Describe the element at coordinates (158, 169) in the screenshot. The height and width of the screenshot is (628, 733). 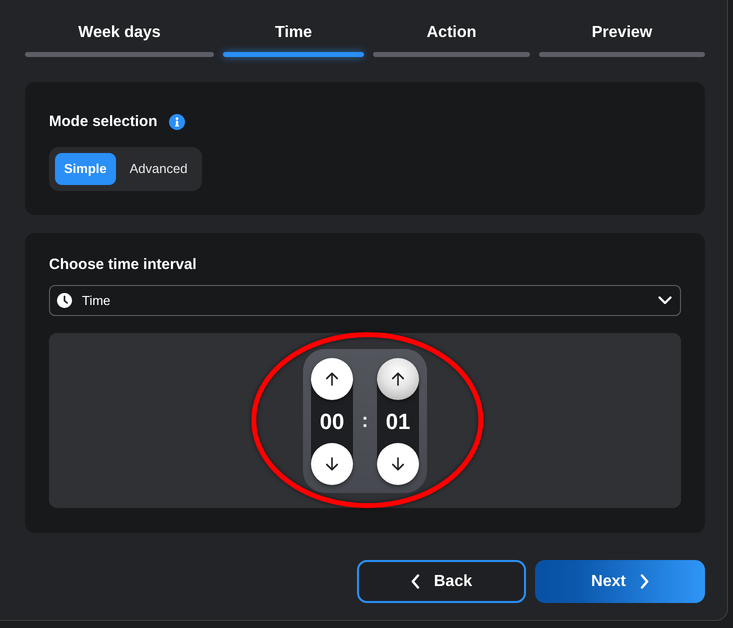
I see `mode-option: Advanced` at that location.